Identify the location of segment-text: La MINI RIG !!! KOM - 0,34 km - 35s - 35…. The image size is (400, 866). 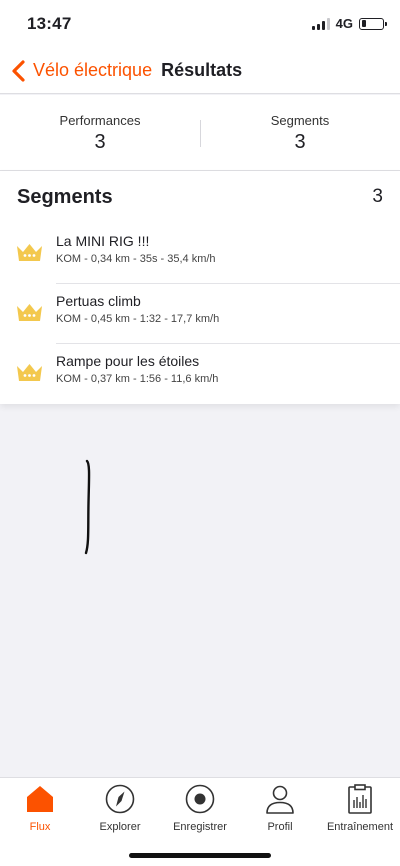
(136, 249).